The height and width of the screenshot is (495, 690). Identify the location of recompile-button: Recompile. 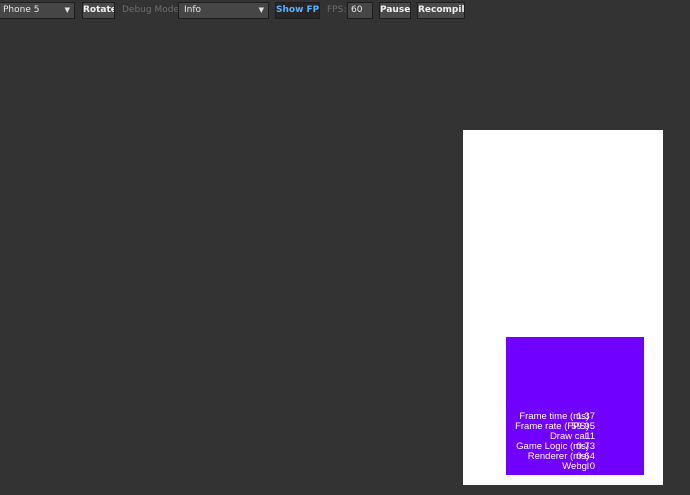
(441, 10).